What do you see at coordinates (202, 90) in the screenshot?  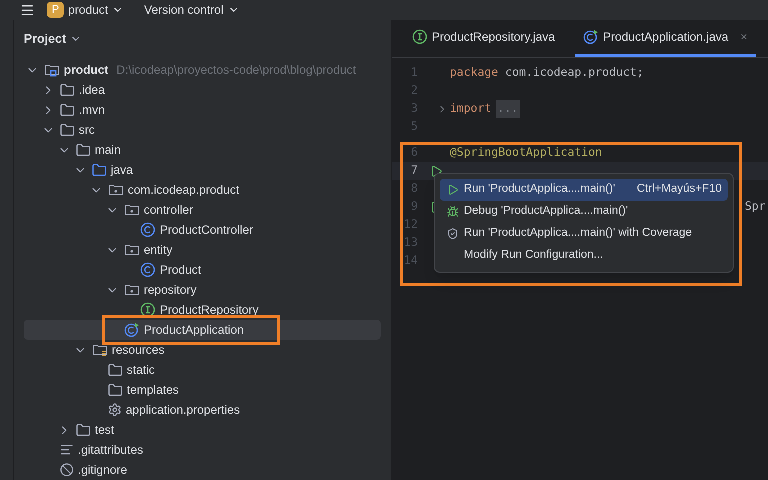 I see `tree-item: .idea` at bounding box center [202, 90].